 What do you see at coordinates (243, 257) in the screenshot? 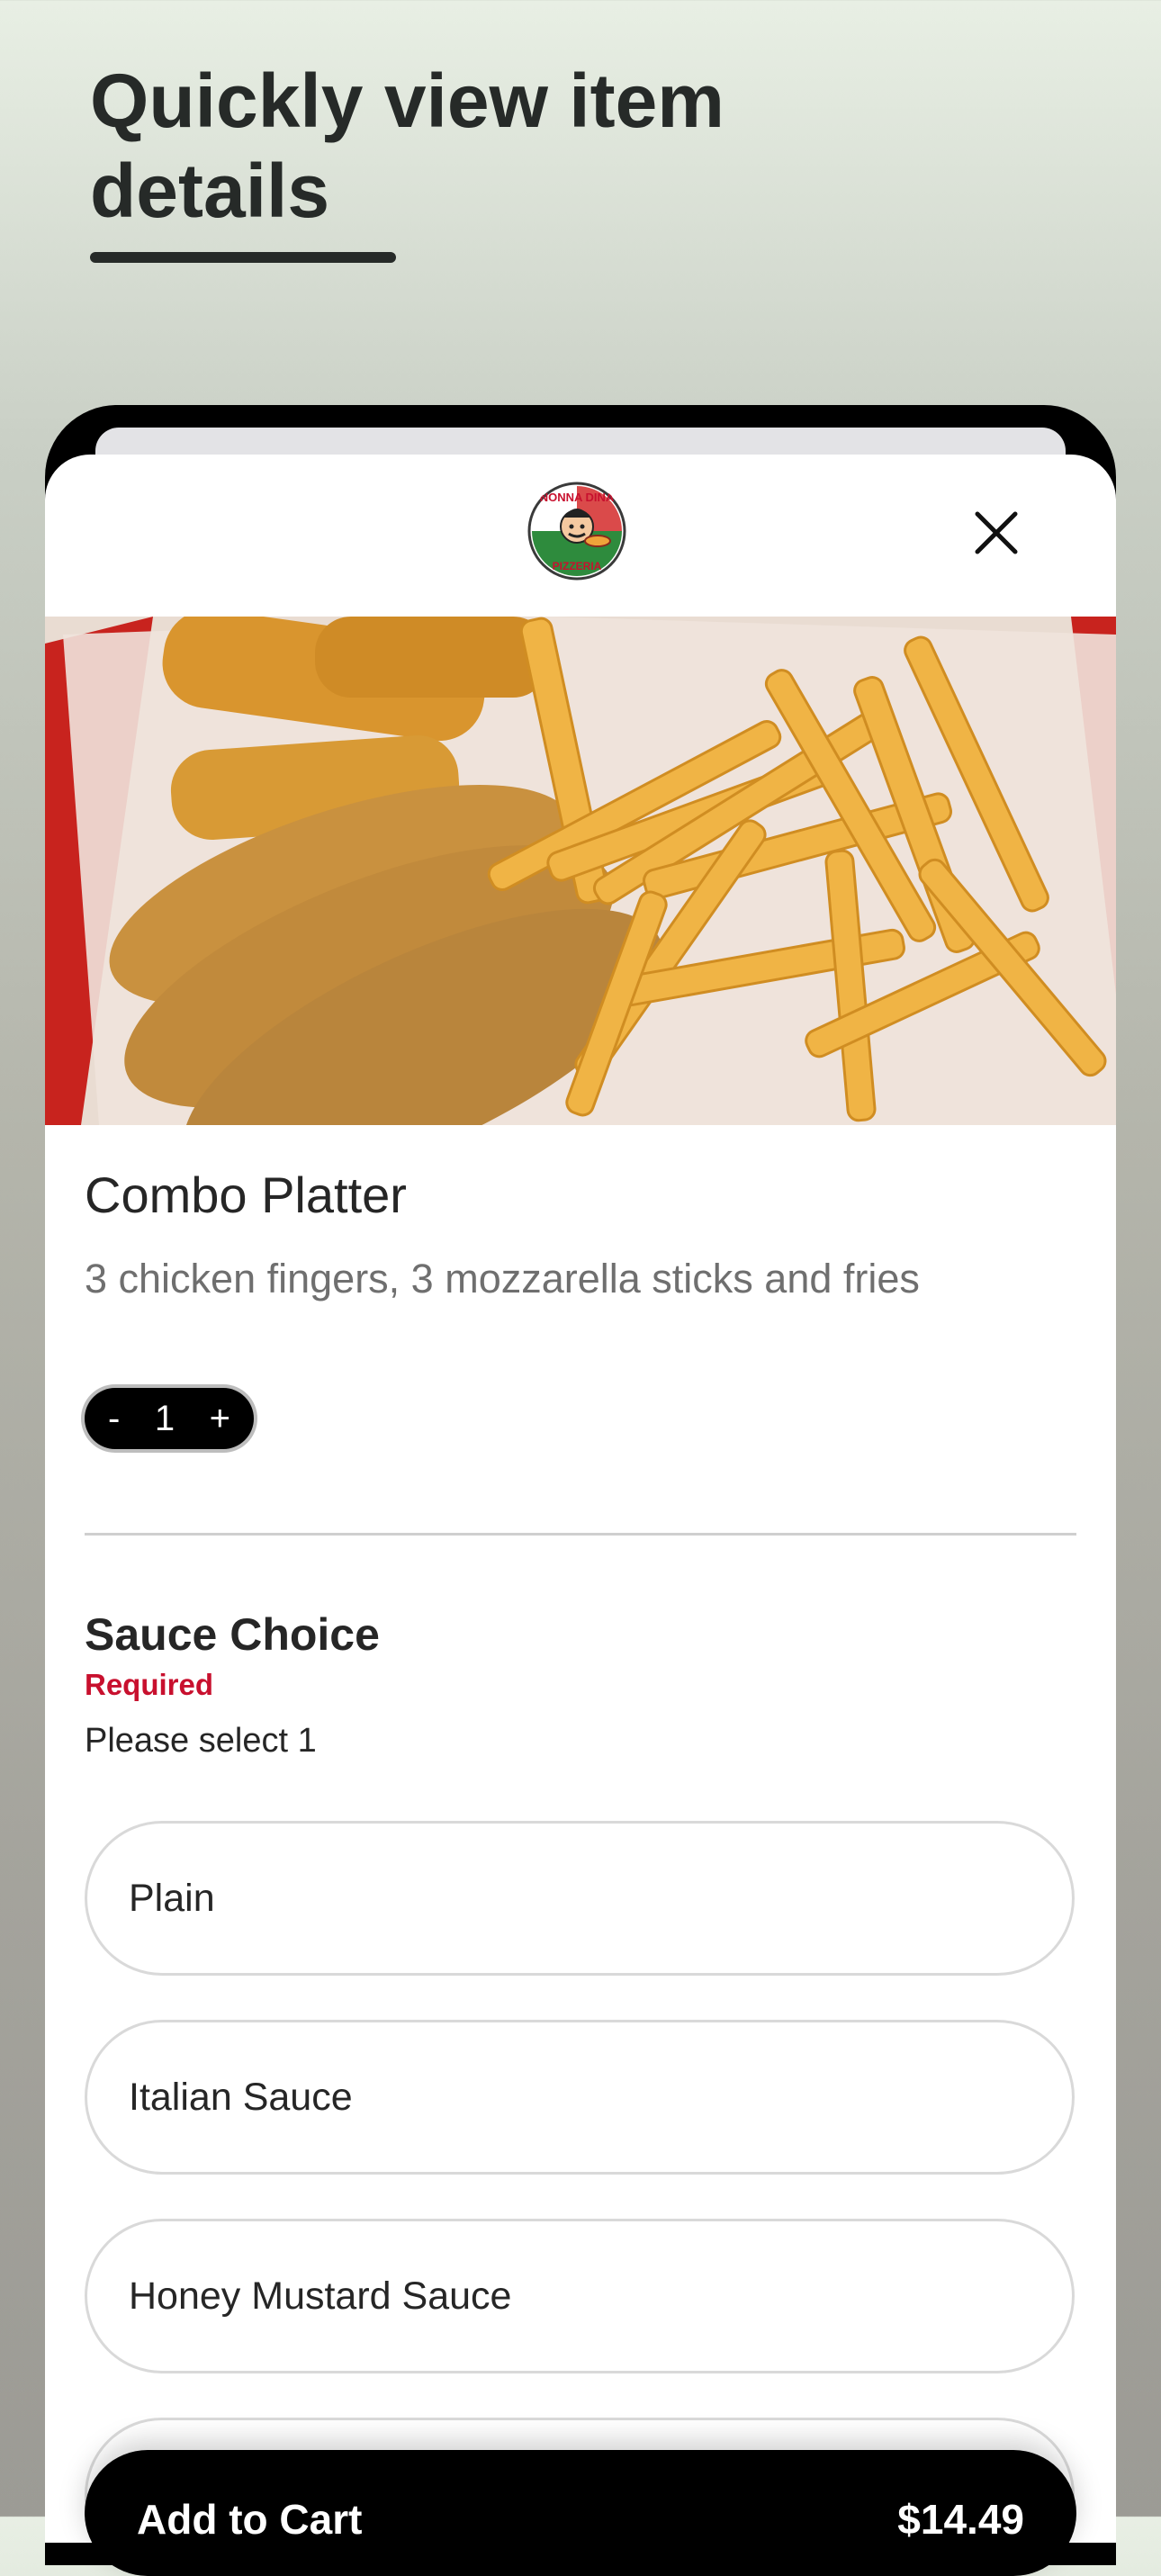
I see `promo-underline` at bounding box center [243, 257].